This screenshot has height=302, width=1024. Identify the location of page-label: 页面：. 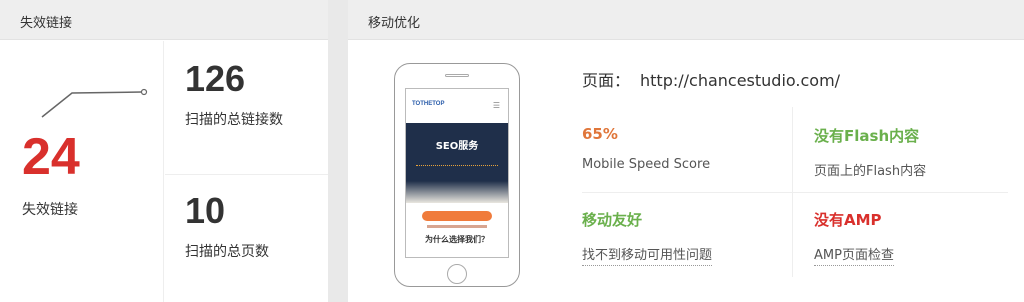
(606, 80).